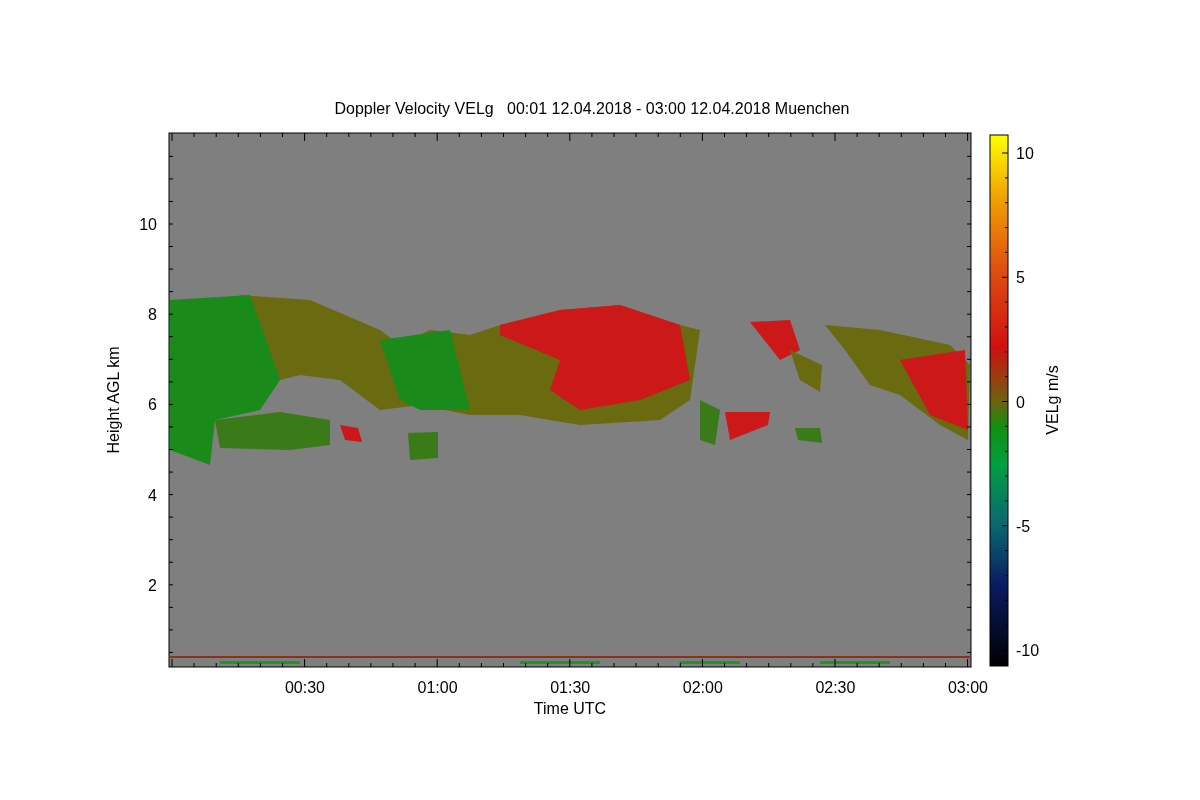  Describe the element at coordinates (570, 708) in the screenshot. I see `x-axis-label: Time UTC` at that location.